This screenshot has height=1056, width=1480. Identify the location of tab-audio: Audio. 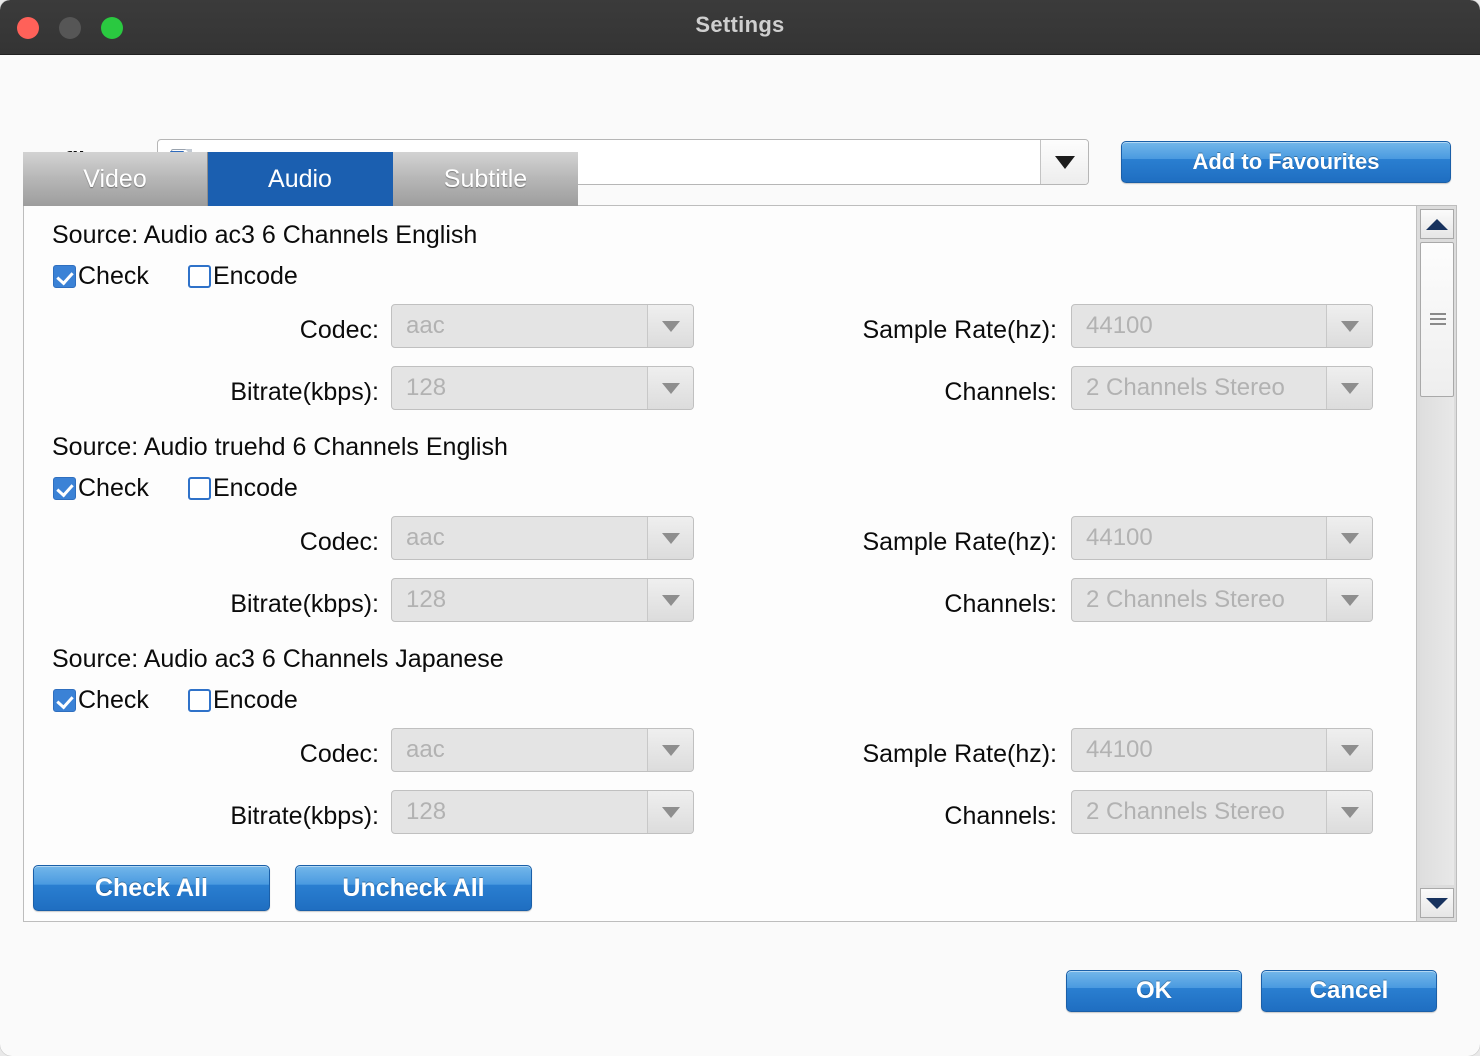
(300, 179).